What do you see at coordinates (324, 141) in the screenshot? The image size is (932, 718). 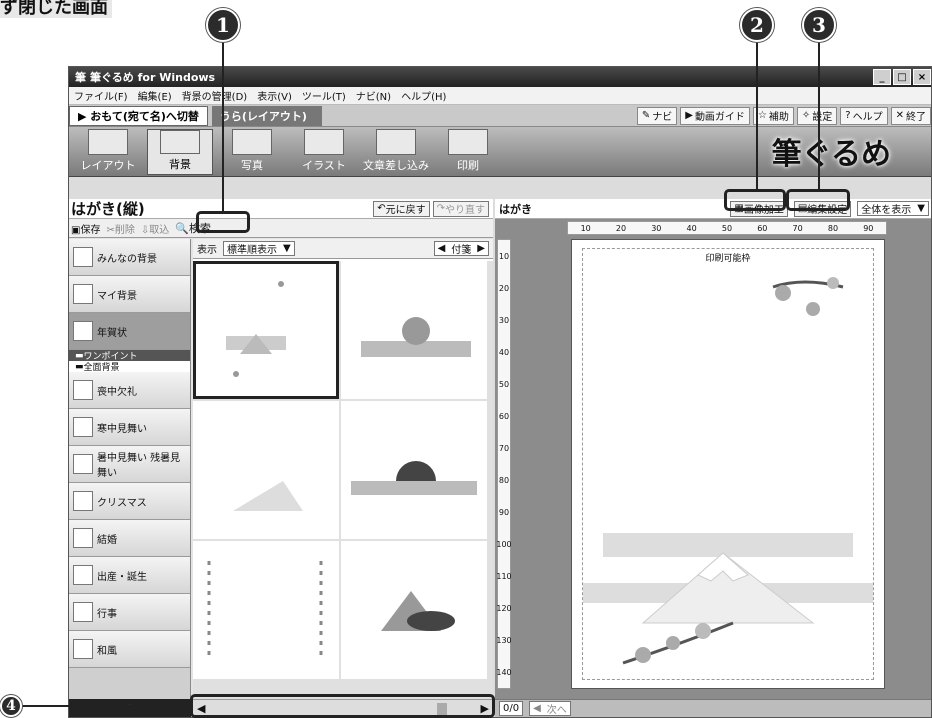 I see `illustration-icon` at bounding box center [324, 141].